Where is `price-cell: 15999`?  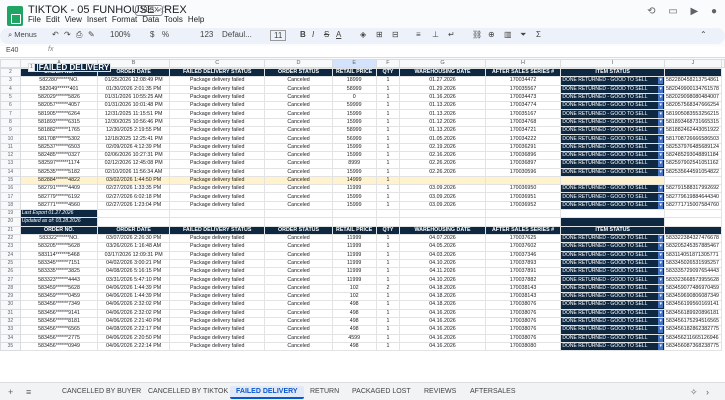
price-cell: 15999 is located at coordinates (354, 114).